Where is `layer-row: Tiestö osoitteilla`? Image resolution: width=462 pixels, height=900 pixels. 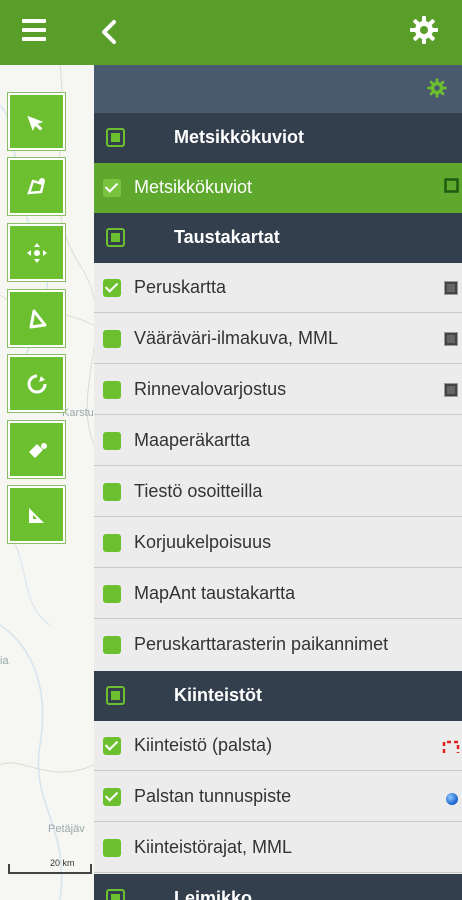
layer-row: Tiestö osoitteilla is located at coordinates (278, 492).